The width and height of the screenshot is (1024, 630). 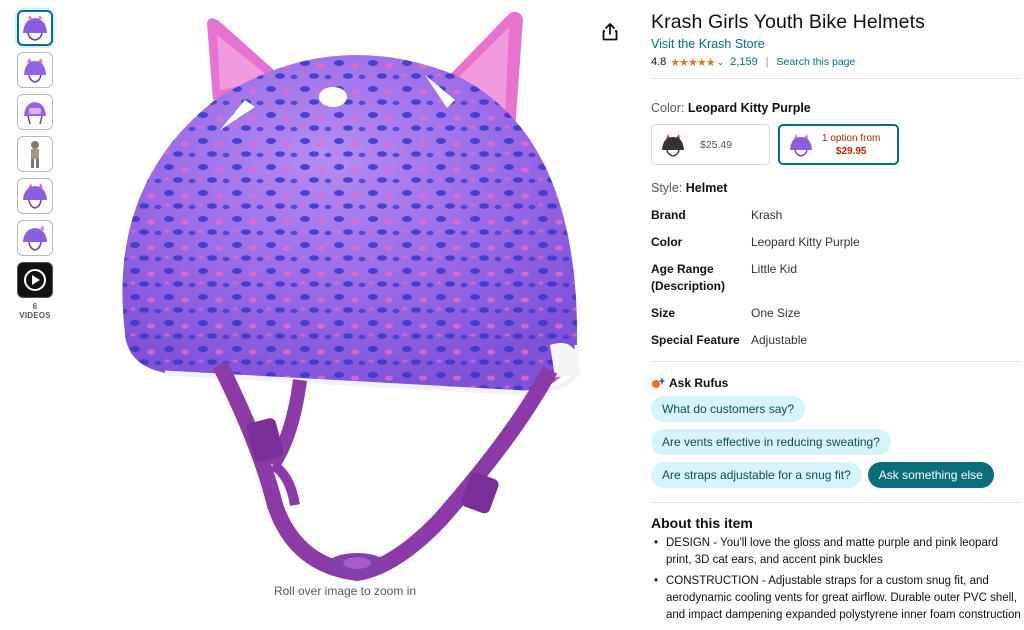 I want to click on thumbnail-videos, so click(x=35, y=280).